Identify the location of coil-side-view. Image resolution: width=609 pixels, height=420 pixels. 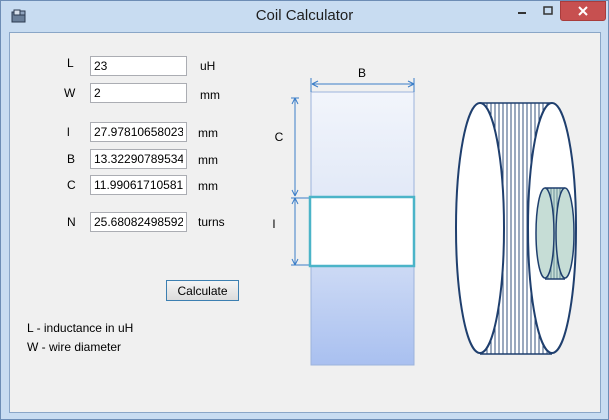
(516, 228).